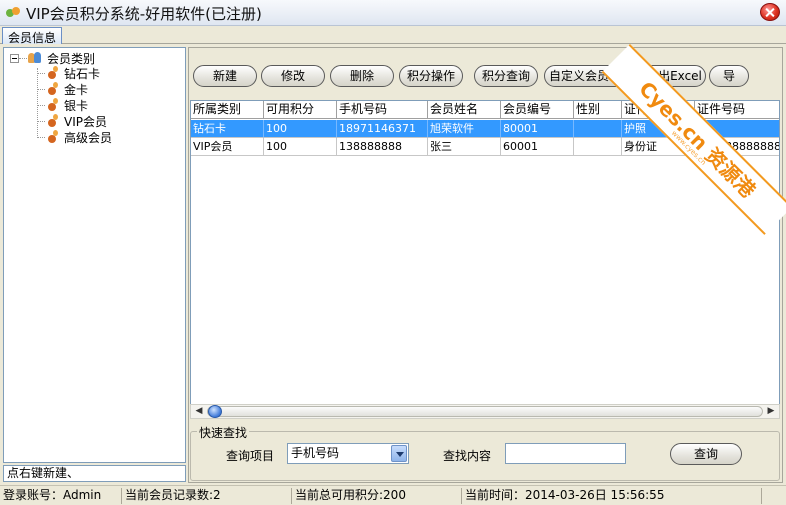  What do you see at coordinates (67, 105) in the screenshot?
I see `tree-item-silver: 银卡` at bounding box center [67, 105].